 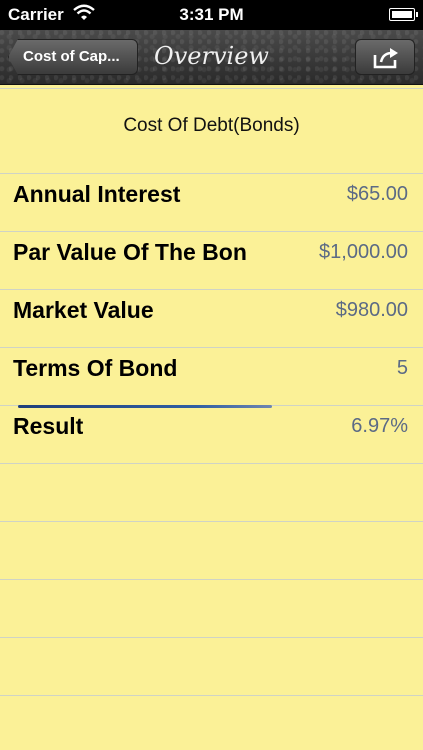 I want to click on row-label: Result, so click(x=48, y=426).